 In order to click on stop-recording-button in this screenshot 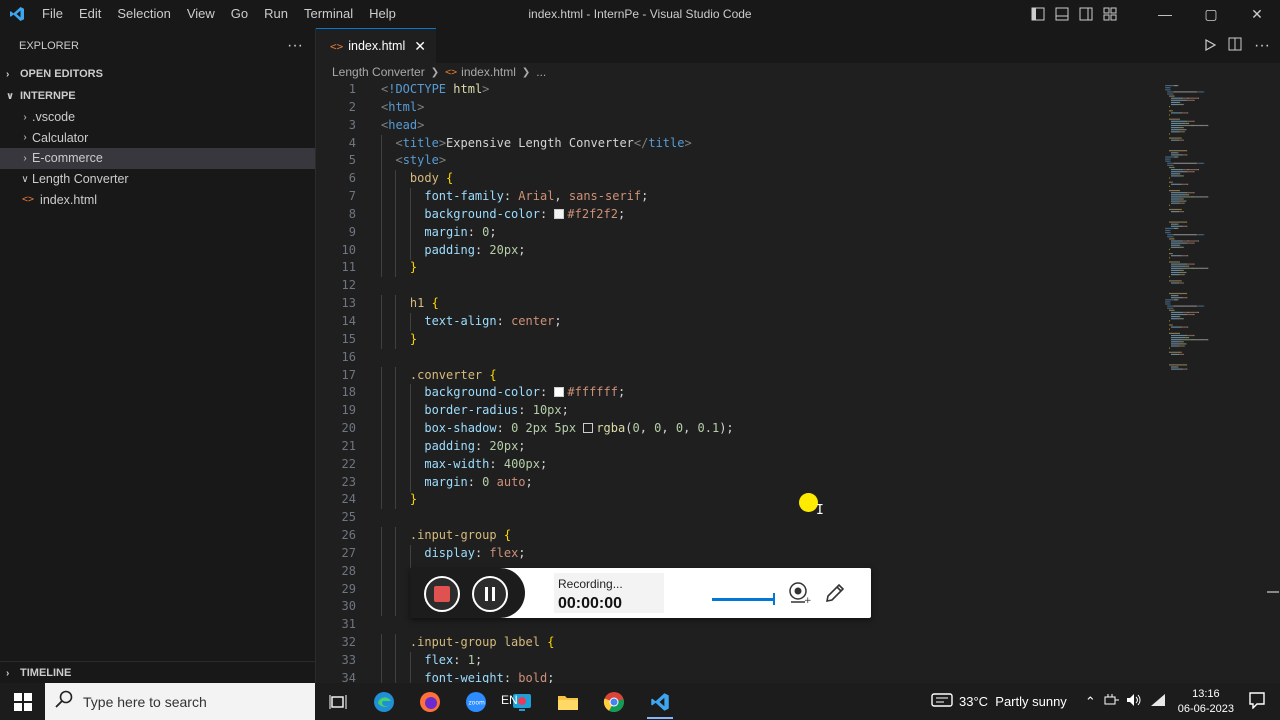, I will do `click(442, 594)`.